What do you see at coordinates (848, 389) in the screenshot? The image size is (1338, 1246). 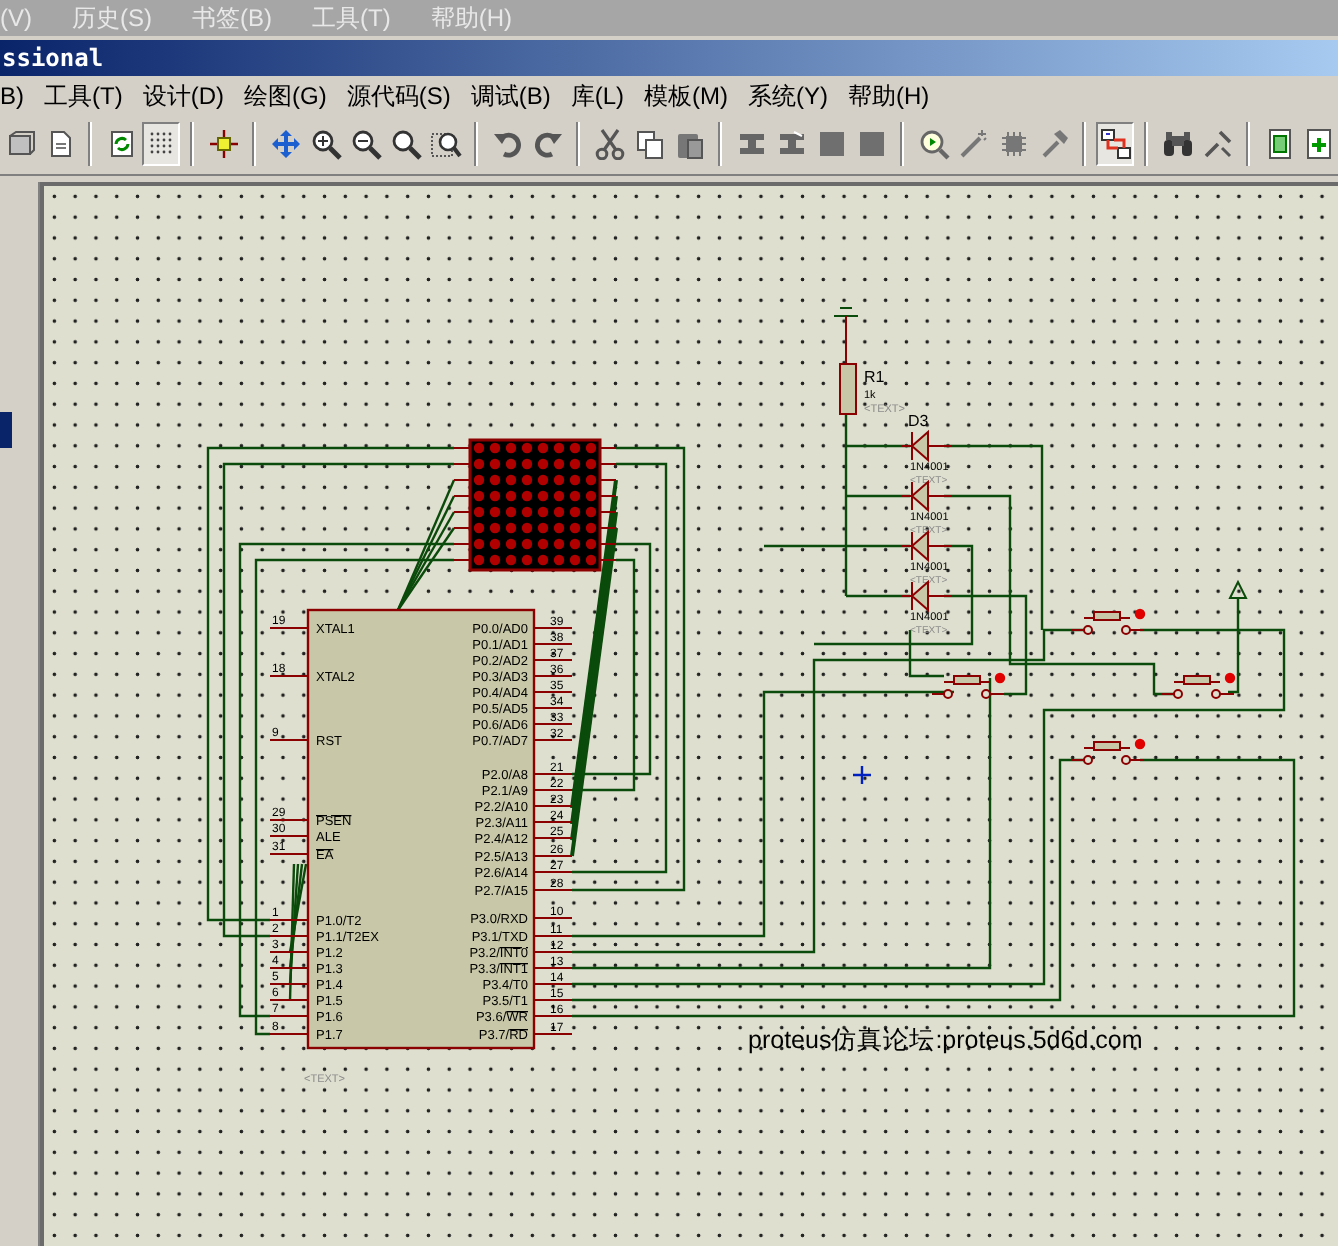 I see `resistor-drawing` at bounding box center [848, 389].